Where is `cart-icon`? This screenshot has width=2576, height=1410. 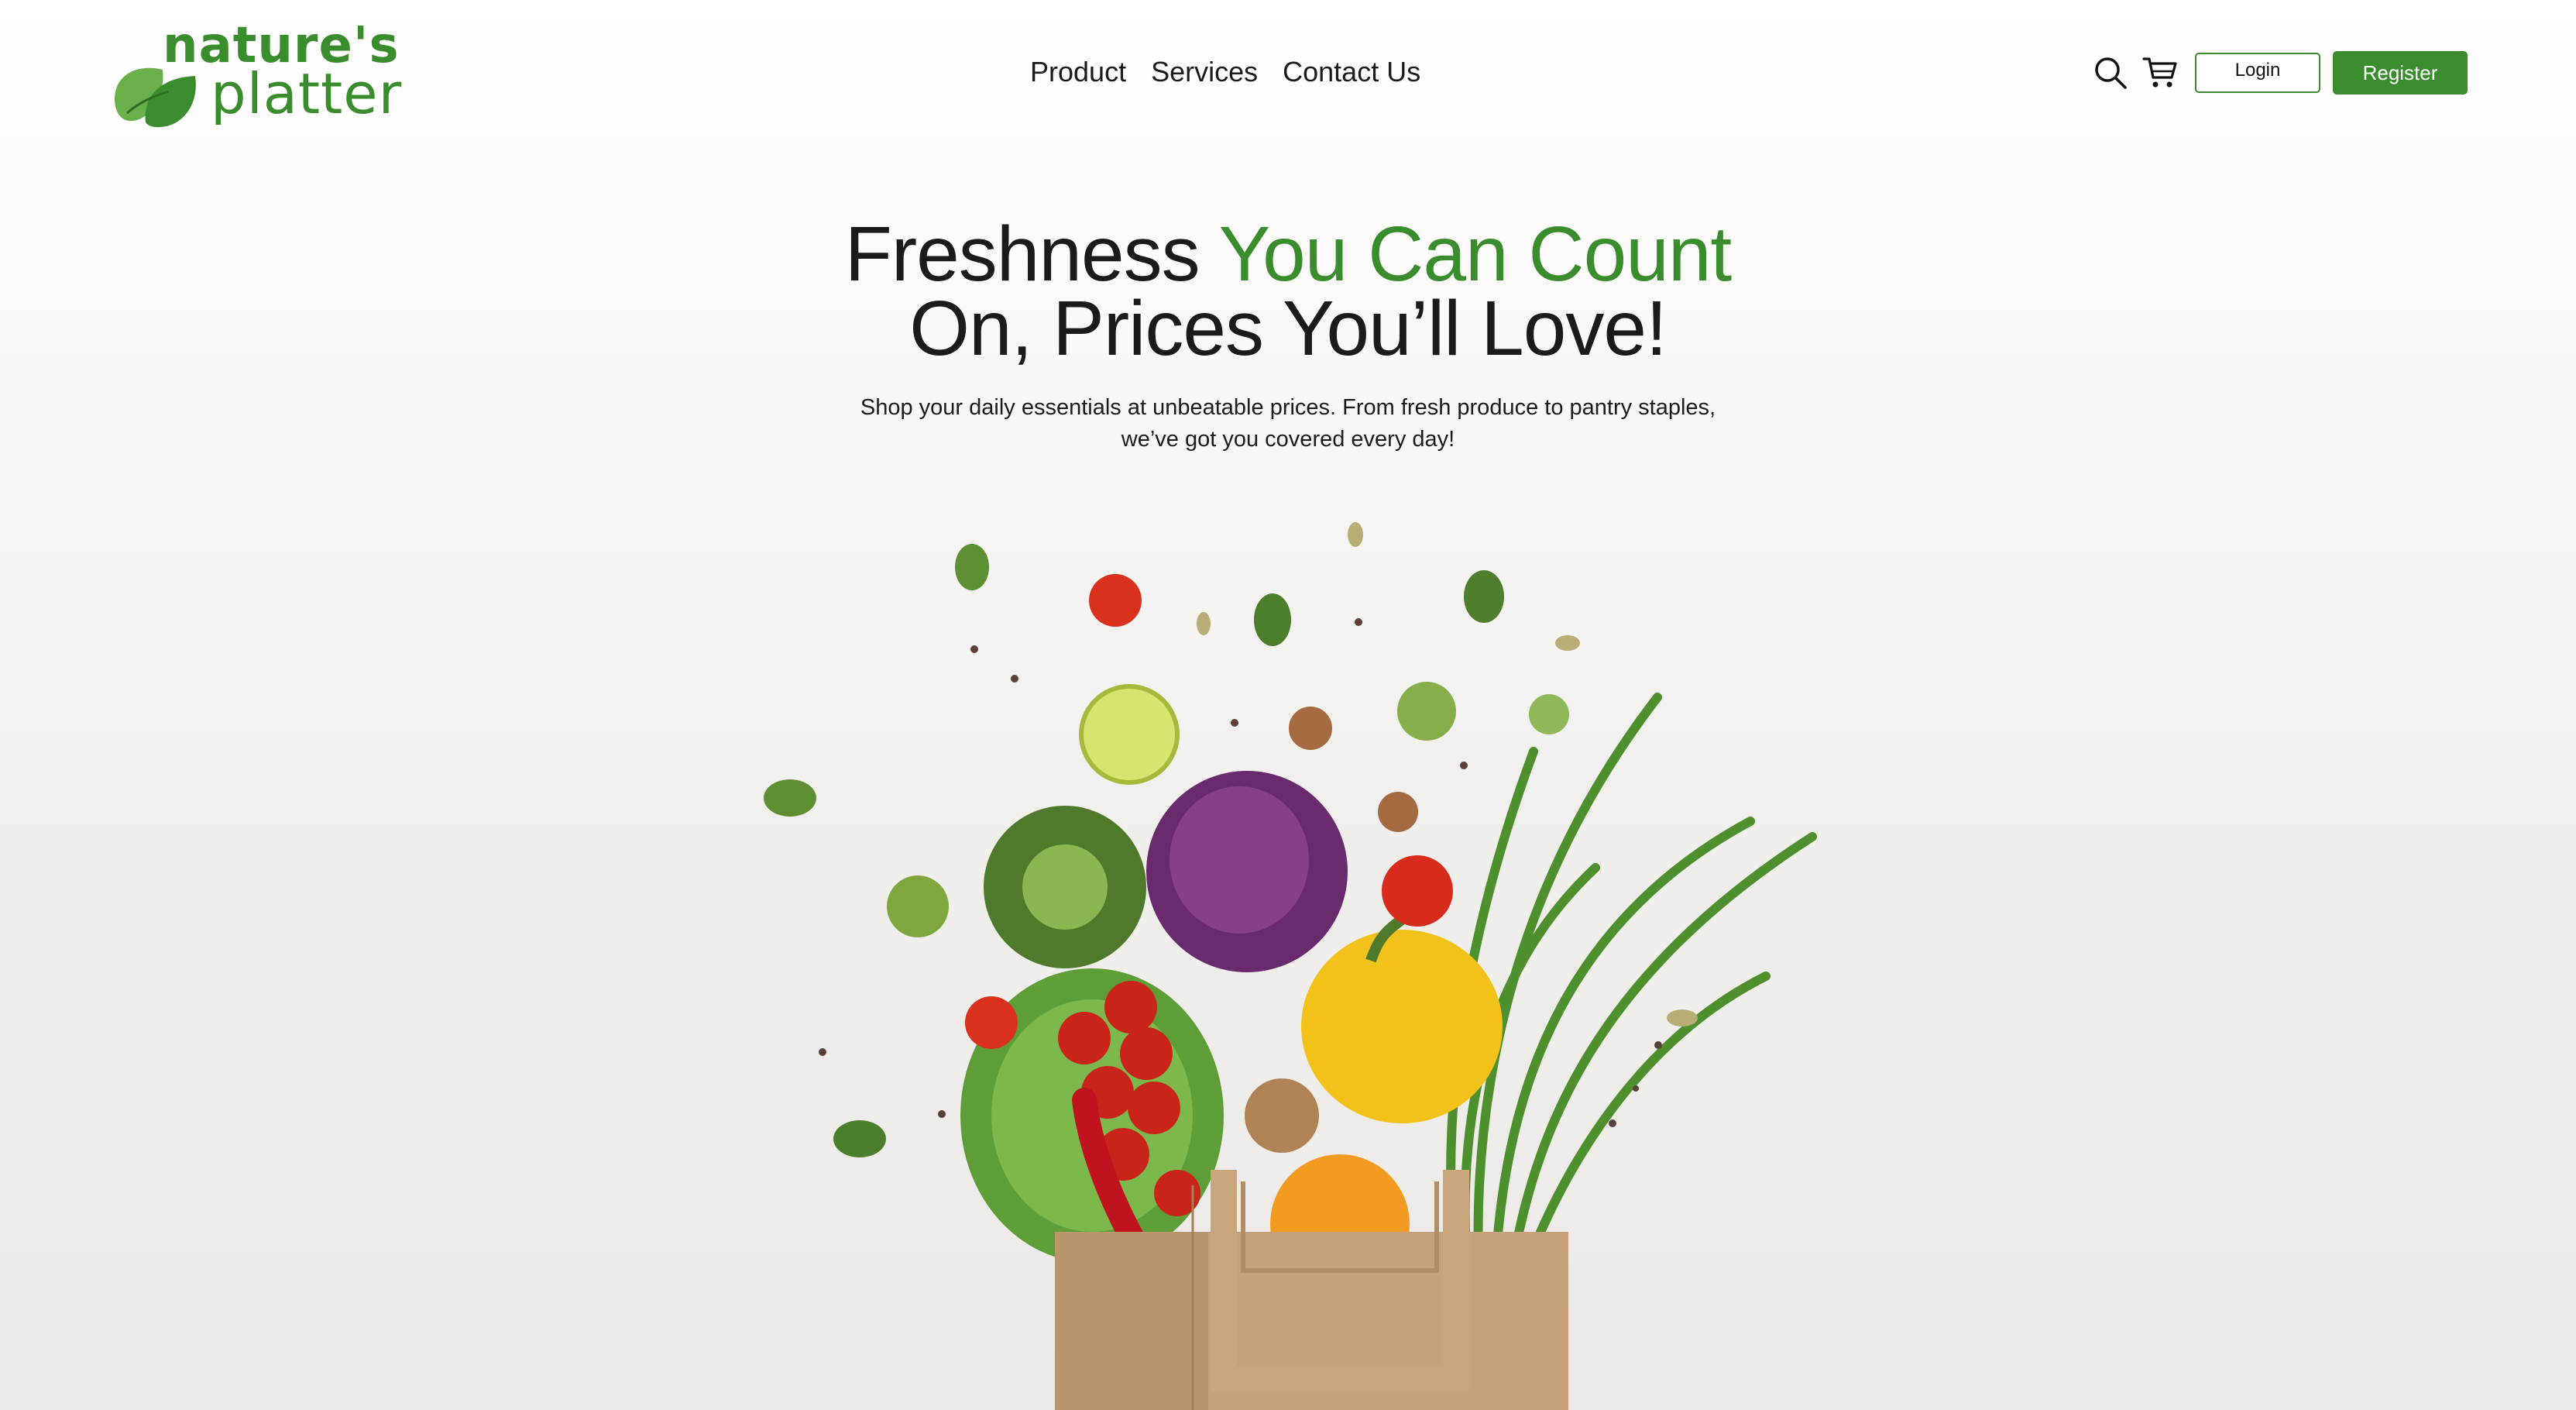
cart-icon is located at coordinates (2159, 72).